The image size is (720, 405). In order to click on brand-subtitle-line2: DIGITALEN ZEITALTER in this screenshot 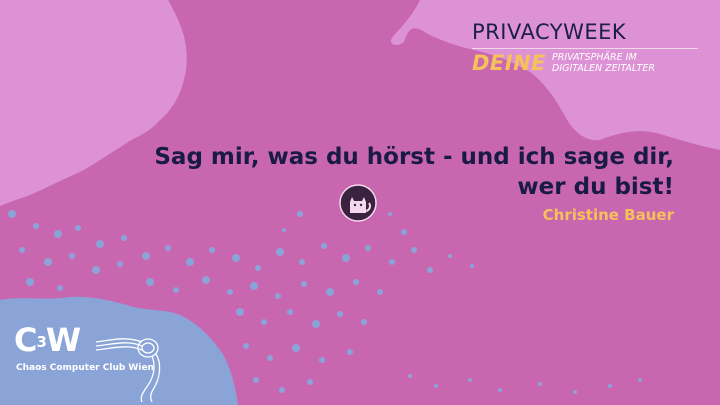, I will do `click(603, 68)`.